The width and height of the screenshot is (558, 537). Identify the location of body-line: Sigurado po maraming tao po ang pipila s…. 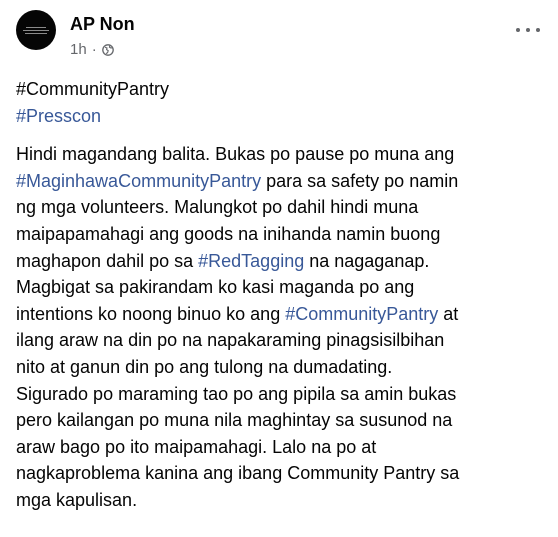
(236, 393).